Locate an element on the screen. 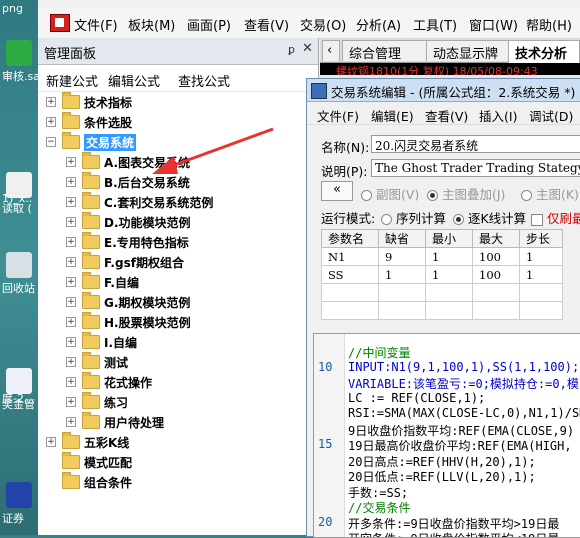 This screenshot has height=538, width=580. tab-overview: 综合管理 is located at coordinates (385, 51).